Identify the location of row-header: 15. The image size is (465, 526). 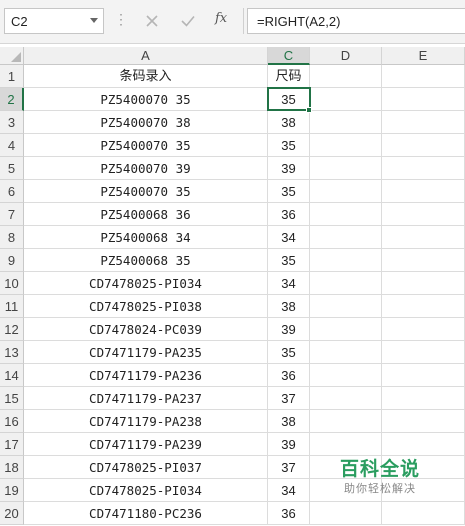
(12, 398).